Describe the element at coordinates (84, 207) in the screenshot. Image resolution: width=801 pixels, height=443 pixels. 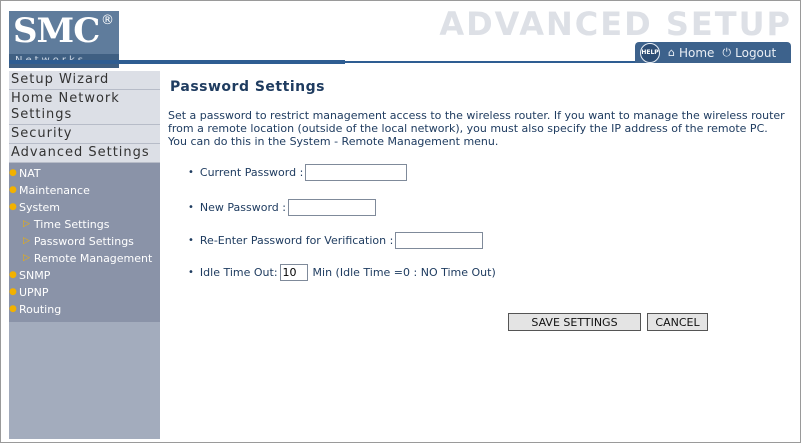
I see `sidebar-item-system: ● System` at that location.